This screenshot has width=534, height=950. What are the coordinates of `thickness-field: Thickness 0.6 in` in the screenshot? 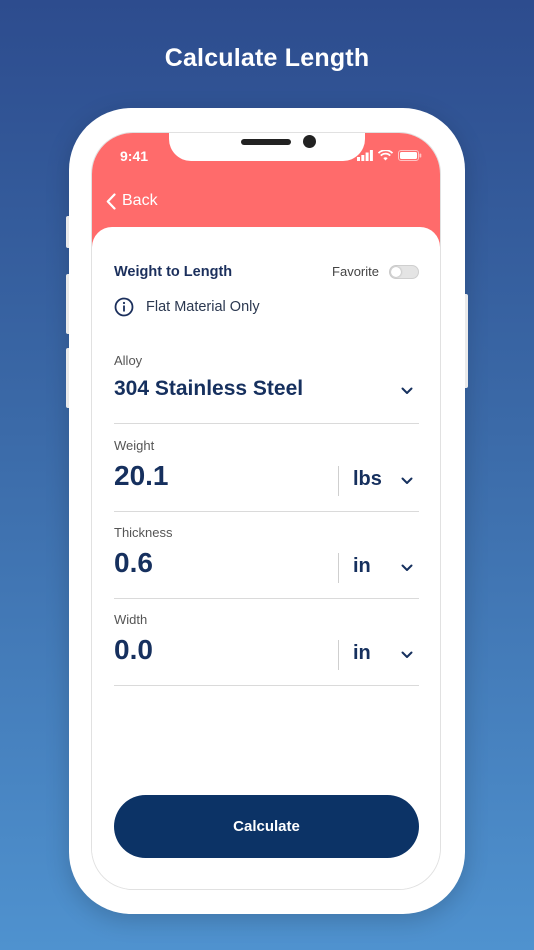 It's located at (266, 562).